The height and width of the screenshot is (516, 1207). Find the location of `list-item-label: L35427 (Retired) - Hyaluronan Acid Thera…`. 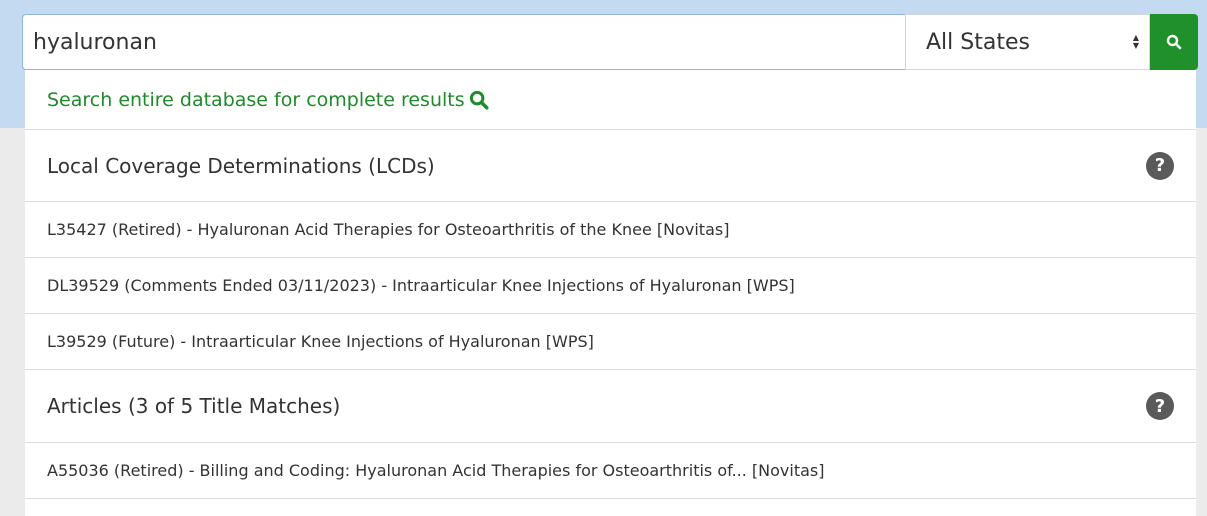

list-item-label: L35427 (Retired) - Hyaluronan Acid Thera… is located at coordinates (388, 229).